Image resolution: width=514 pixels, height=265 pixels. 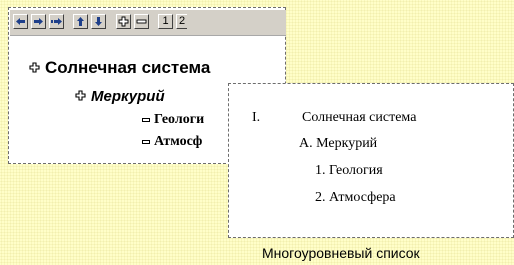 I want to click on level-1-label: 1, so click(x=165, y=21).